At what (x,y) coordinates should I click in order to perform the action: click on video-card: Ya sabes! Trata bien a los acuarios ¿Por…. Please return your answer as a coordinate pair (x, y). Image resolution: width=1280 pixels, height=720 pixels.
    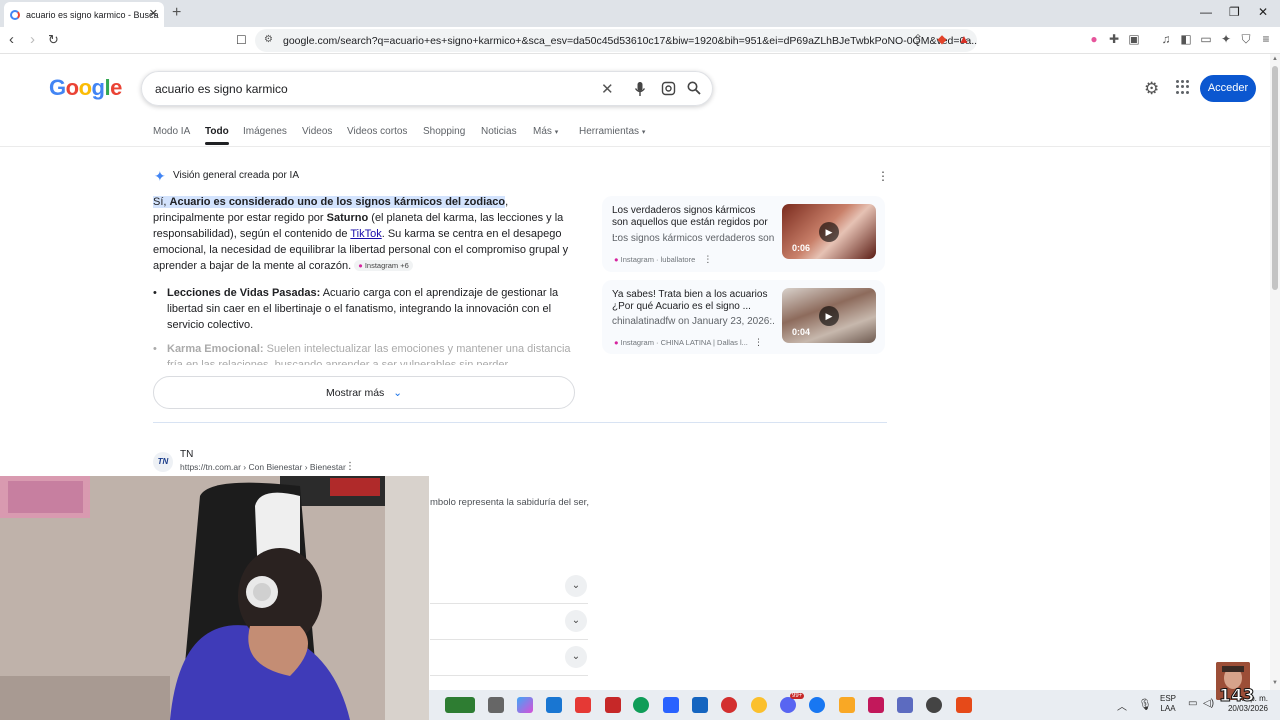
    Looking at the image, I should click on (743, 317).